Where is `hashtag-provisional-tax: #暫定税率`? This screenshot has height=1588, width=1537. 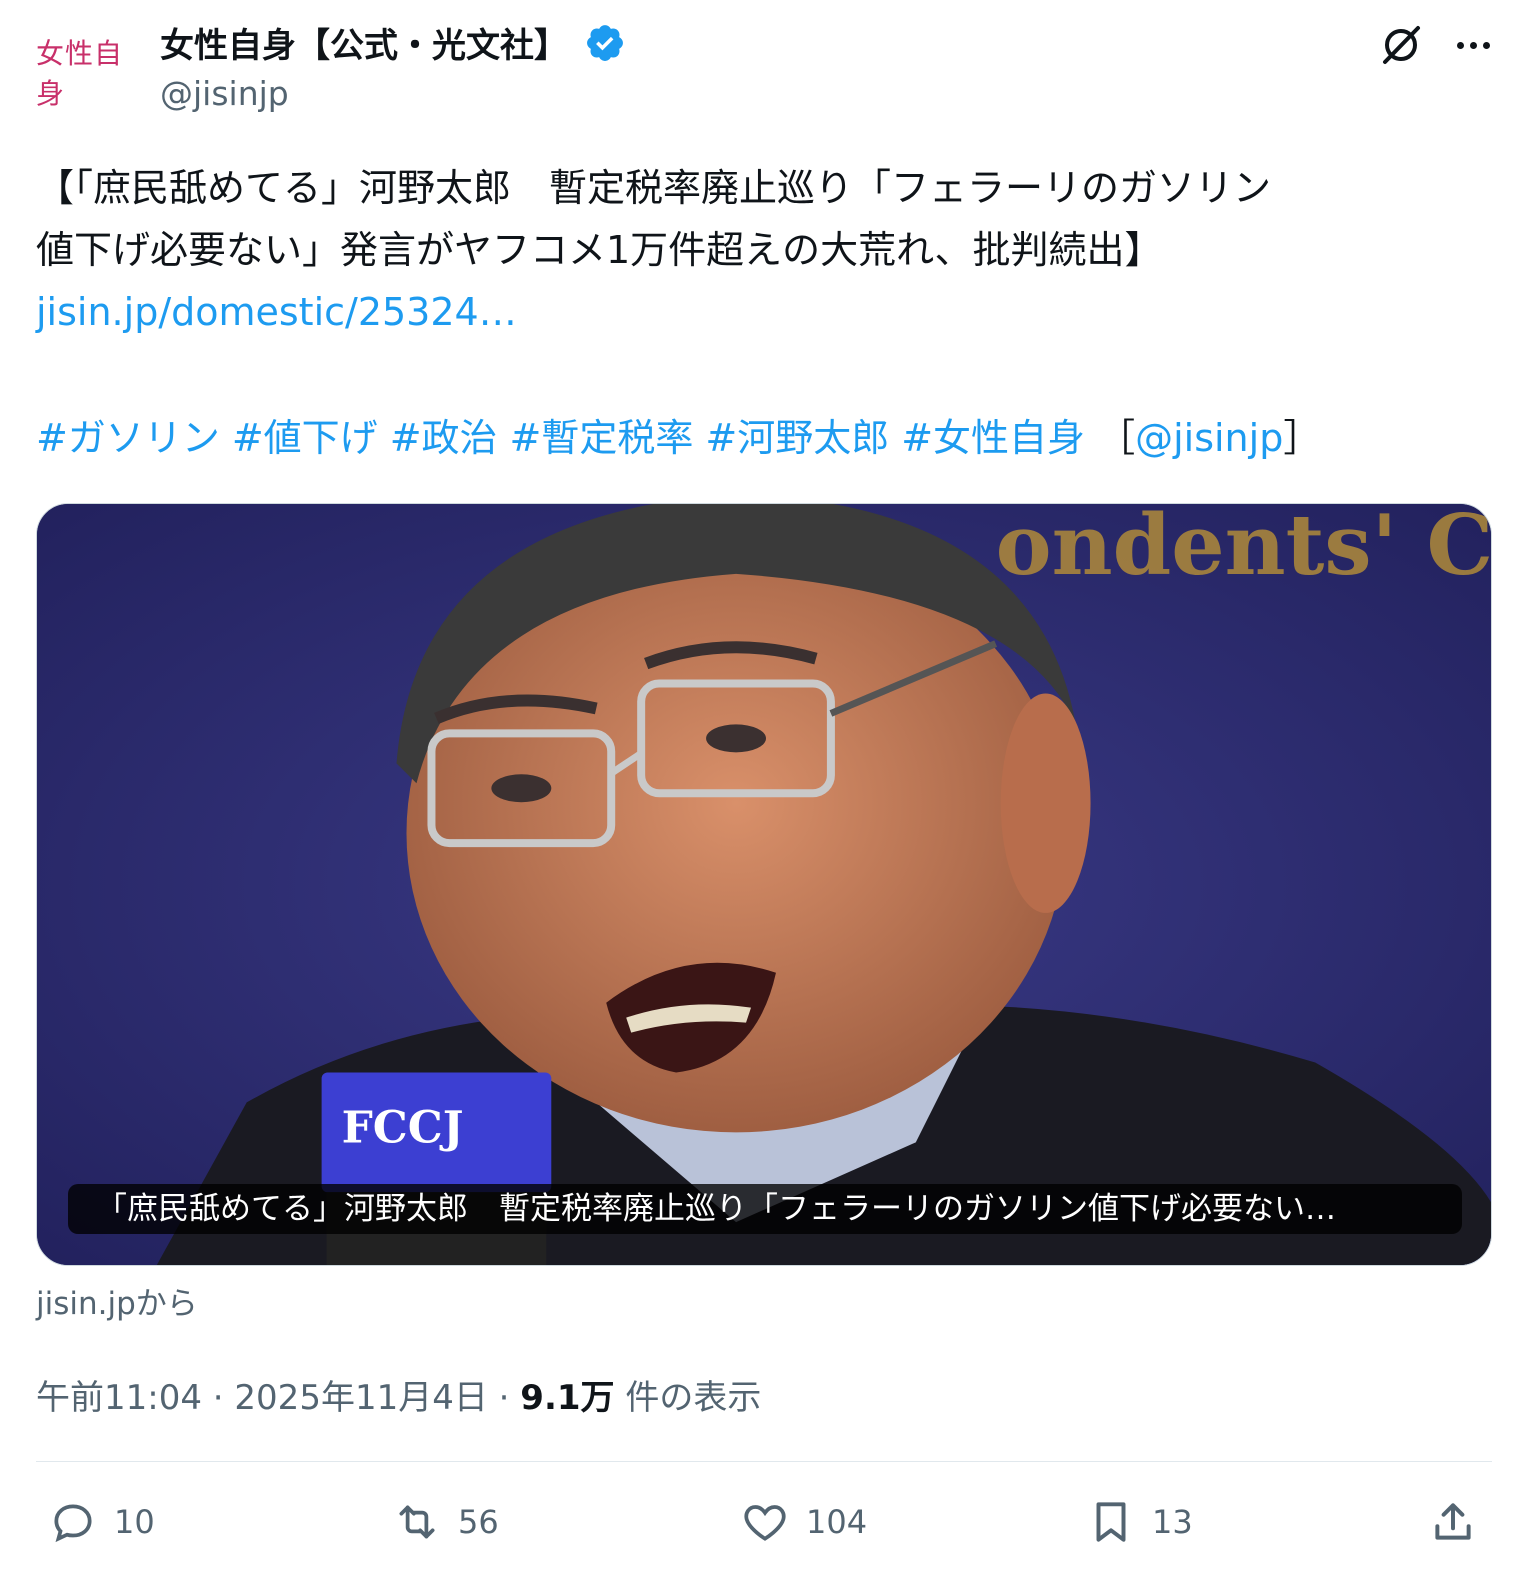
hashtag-provisional-tax: #暫定税率 is located at coordinates (602, 438).